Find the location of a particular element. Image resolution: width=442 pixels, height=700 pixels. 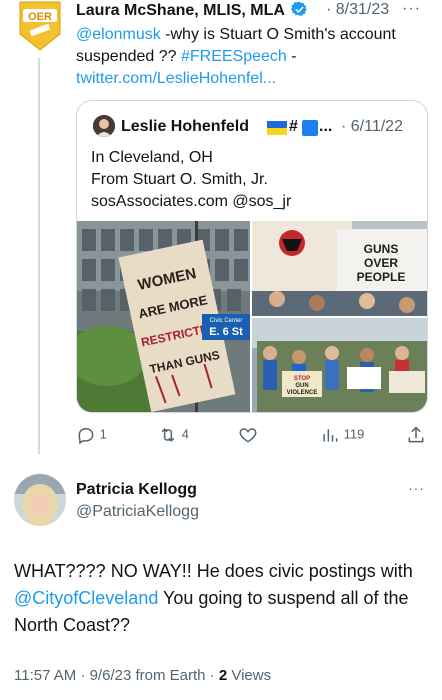

oer-badge-text: OER is located at coordinates (40, 17).